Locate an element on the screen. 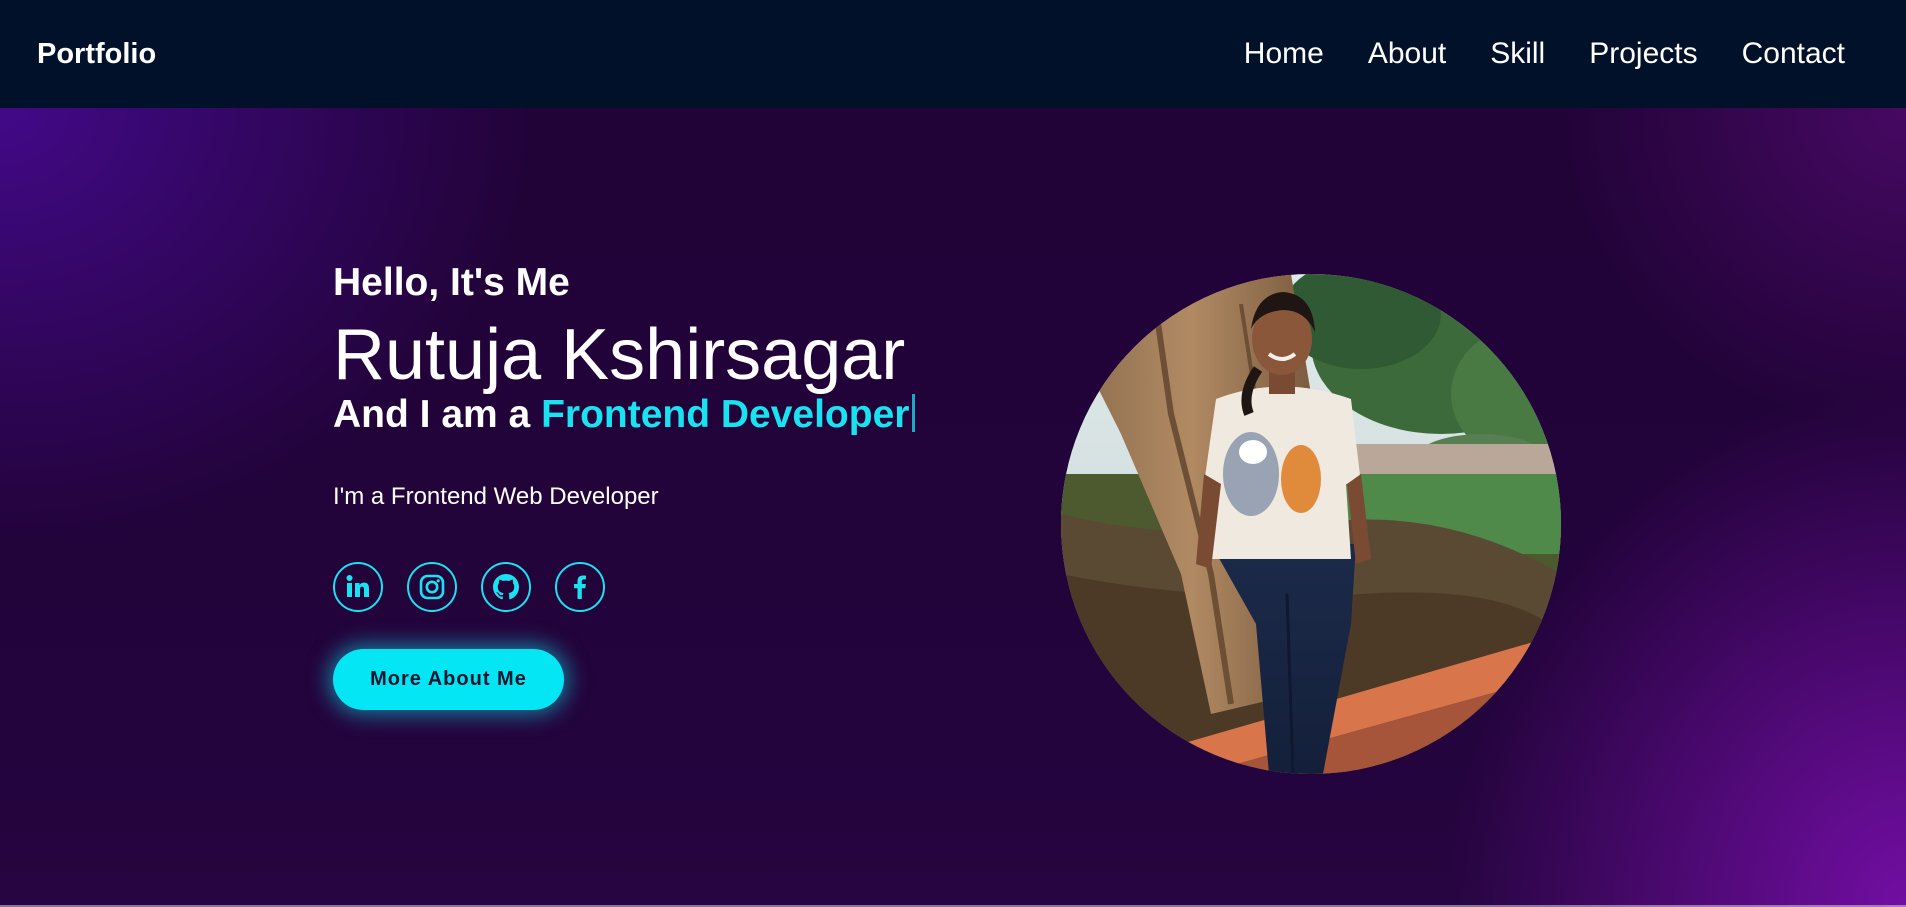 The width and height of the screenshot is (1906, 907). github-glyph is located at coordinates (506, 586).